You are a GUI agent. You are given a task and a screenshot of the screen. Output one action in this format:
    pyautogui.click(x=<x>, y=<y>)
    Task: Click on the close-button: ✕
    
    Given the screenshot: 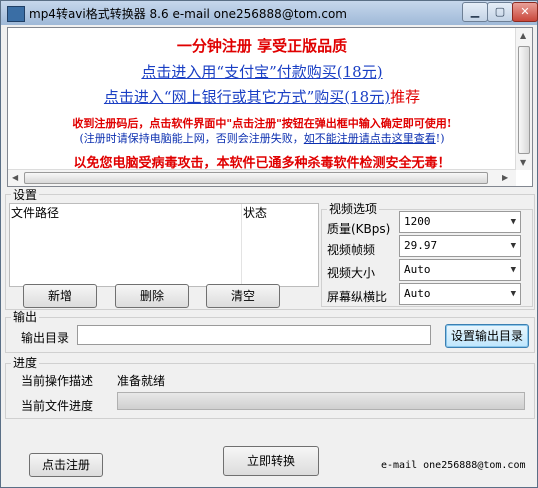 What is the action you would take?
    pyautogui.click(x=525, y=12)
    